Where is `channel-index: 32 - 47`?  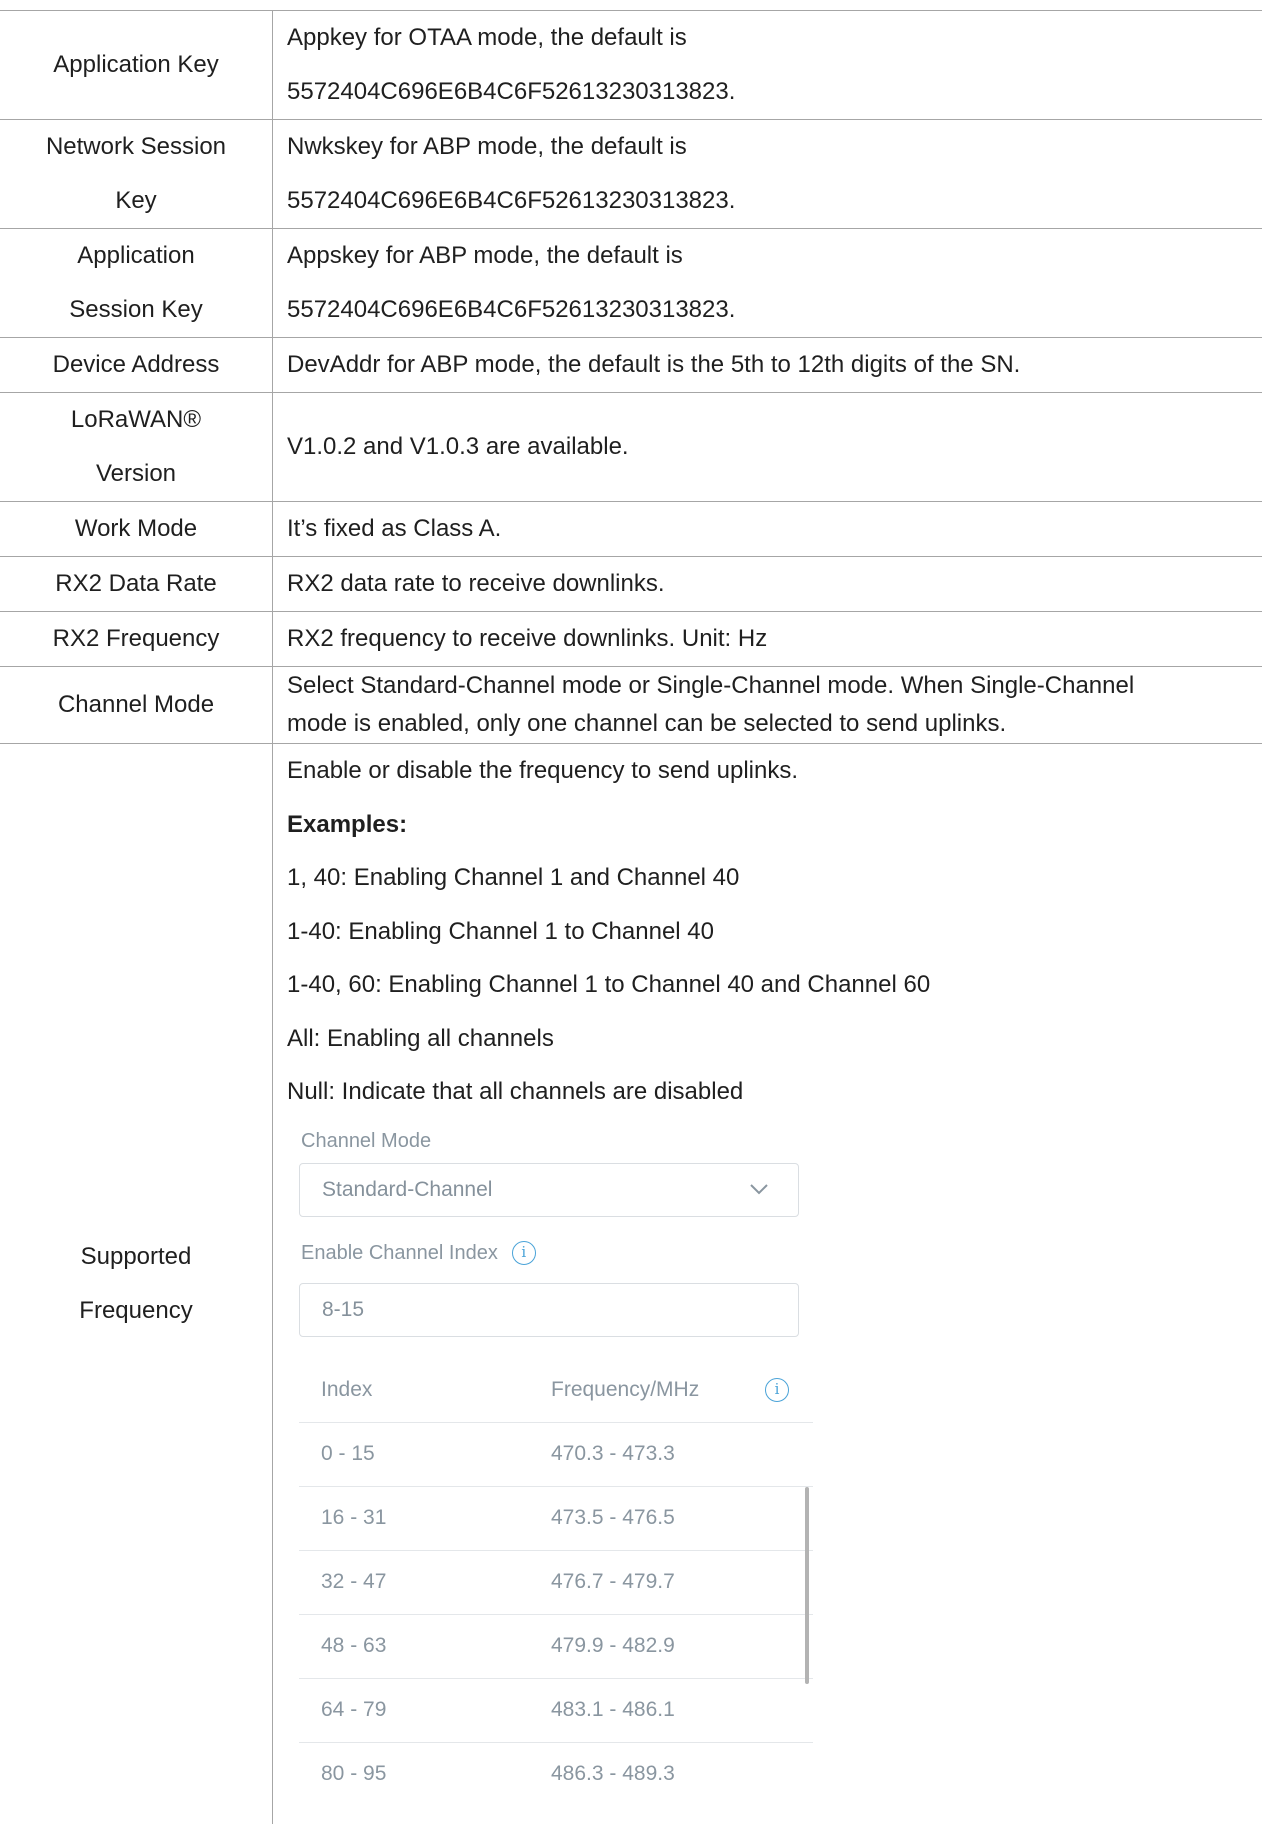 channel-index: 32 - 47 is located at coordinates (425, 1582).